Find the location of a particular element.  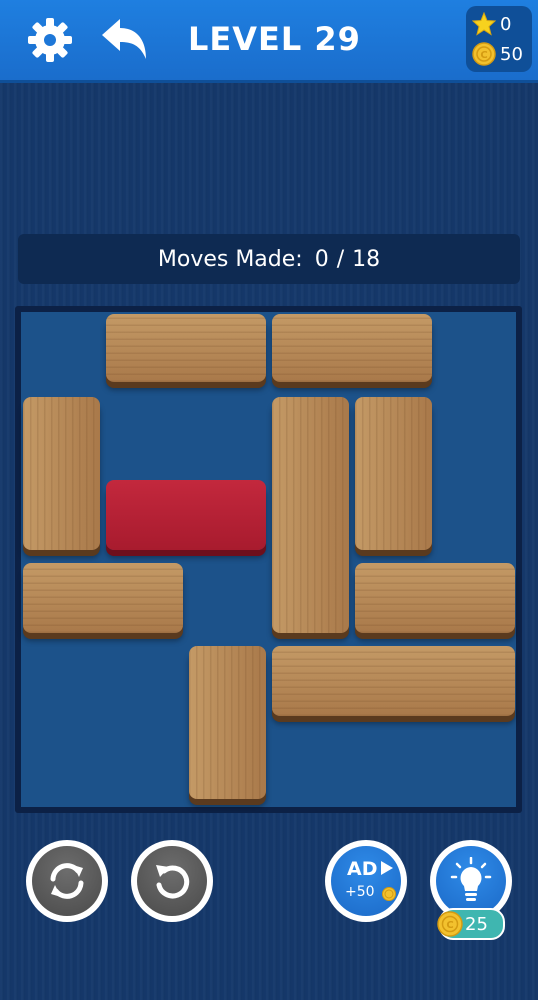

level-title: LEVEL 29 is located at coordinates (274, 39).